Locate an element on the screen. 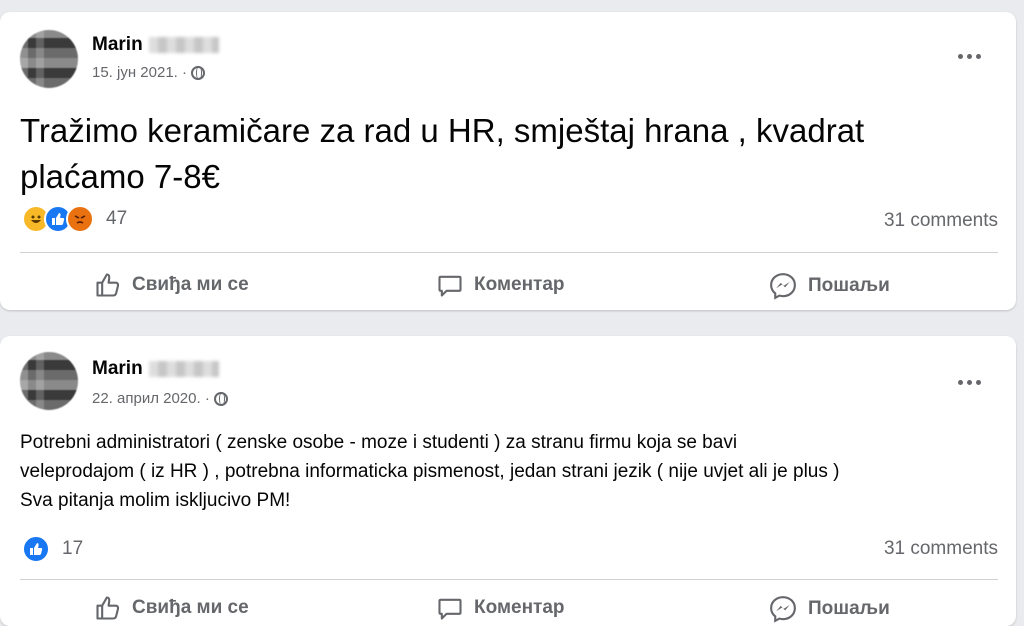 The height and width of the screenshot is (626, 1024). reactions-summary: 47 is located at coordinates (74, 219).